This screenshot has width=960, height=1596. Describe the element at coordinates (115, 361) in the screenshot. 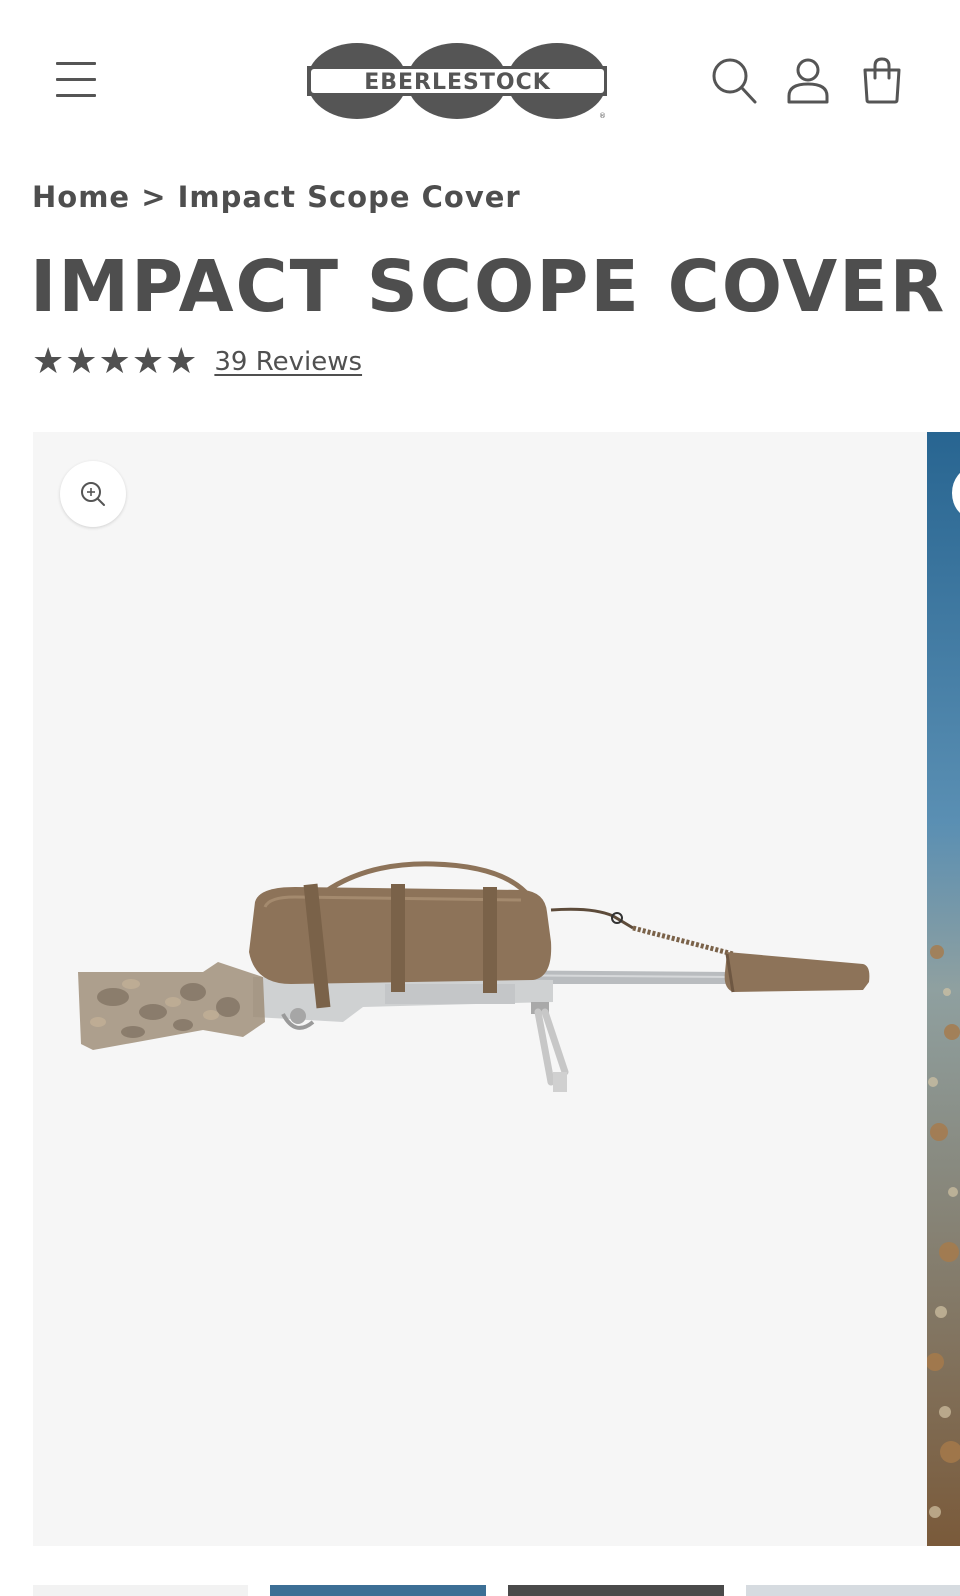

I see `star-rating-icons: ★★★★★` at that location.